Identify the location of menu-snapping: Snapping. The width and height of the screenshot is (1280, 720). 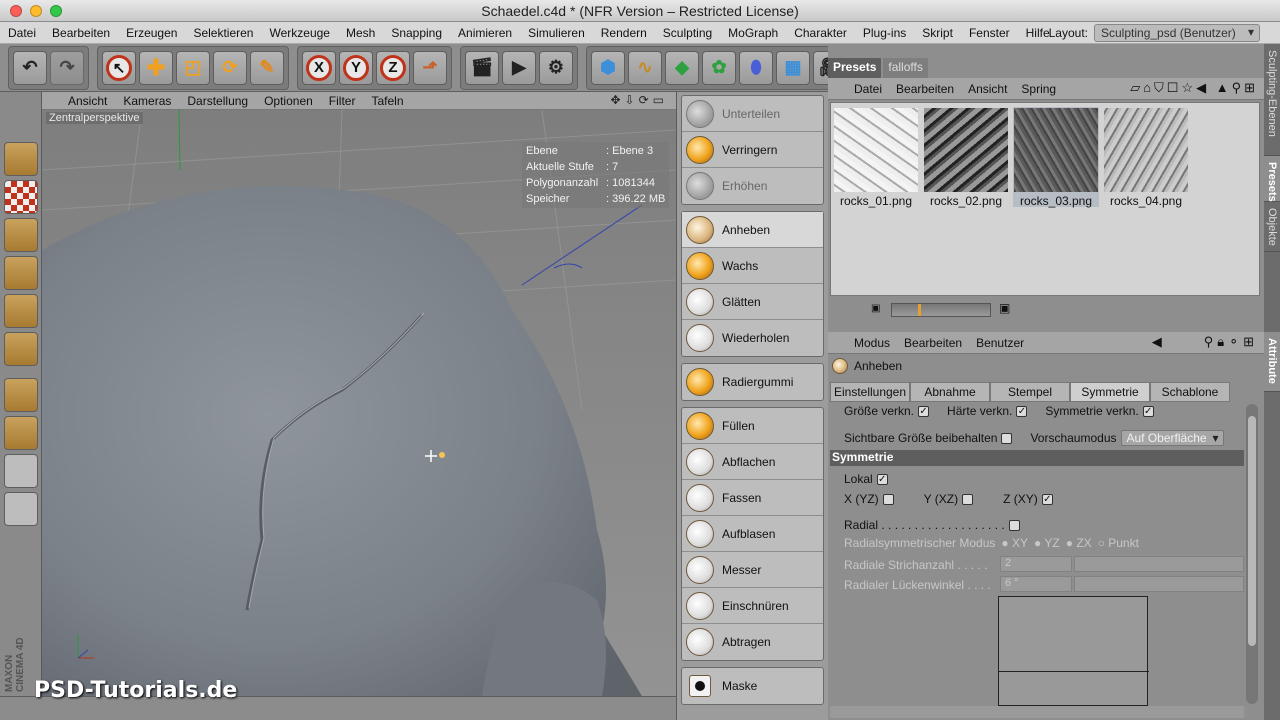
(416, 33).